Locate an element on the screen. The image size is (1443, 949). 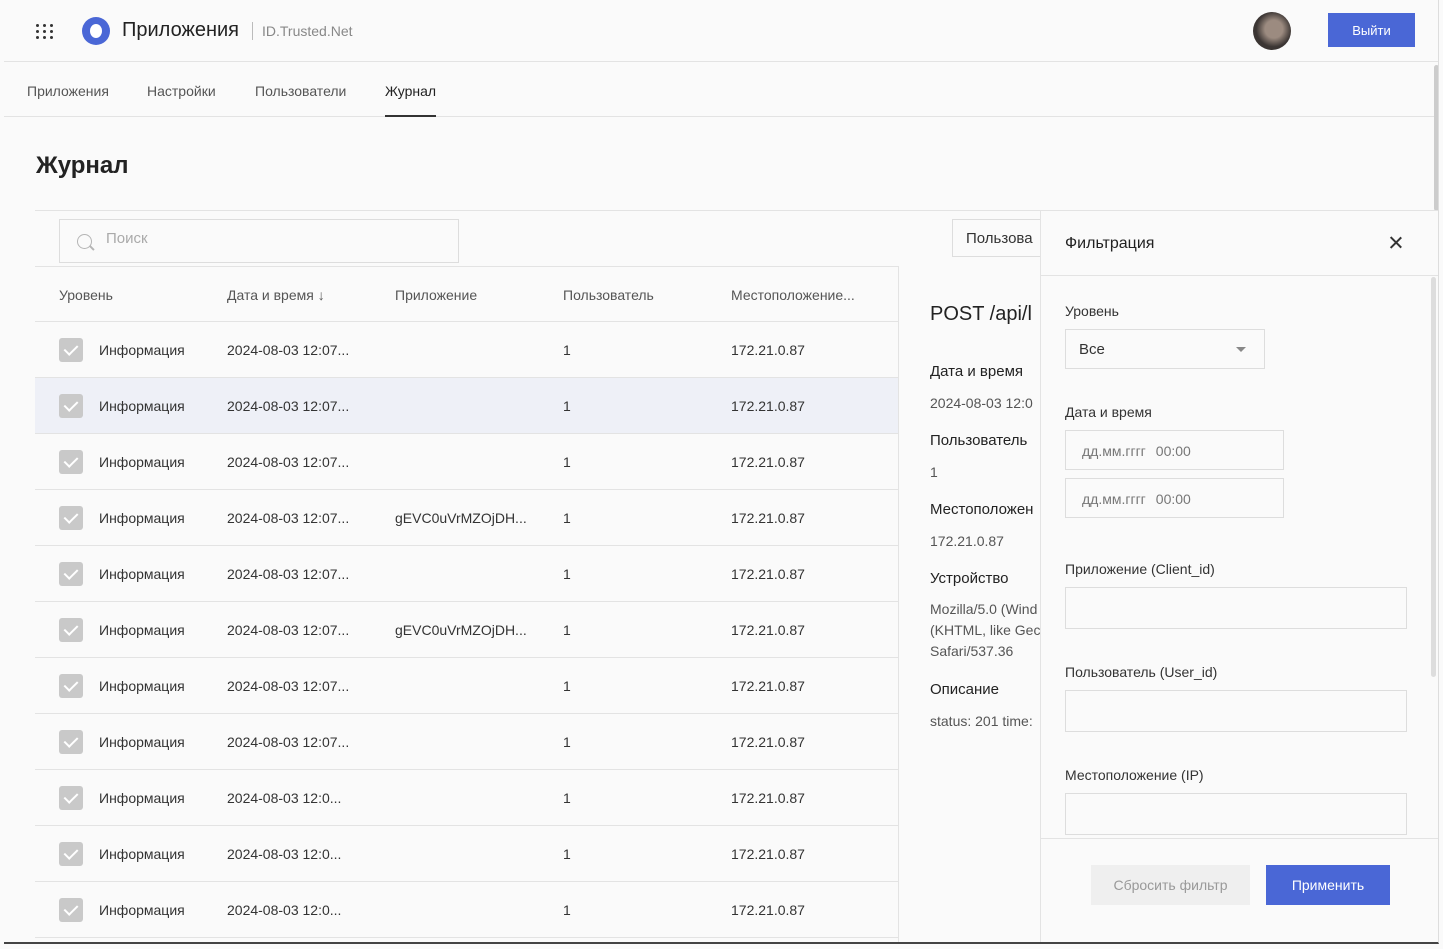
reset-filter-button: Сбросить фильтр is located at coordinates (1170, 885).